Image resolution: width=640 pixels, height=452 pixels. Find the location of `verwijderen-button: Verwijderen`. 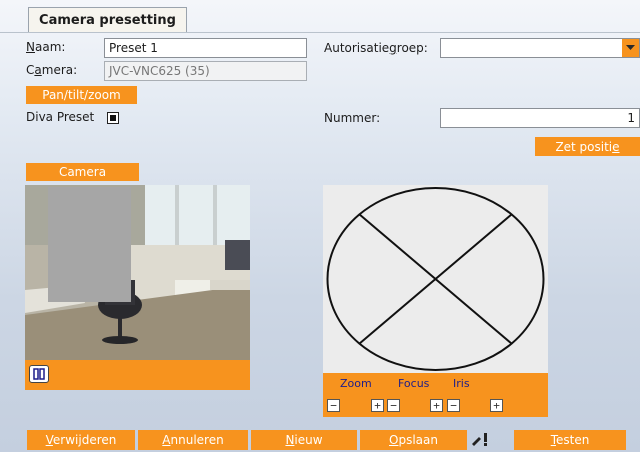

verwijderen-button: Verwijderen is located at coordinates (81, 440).